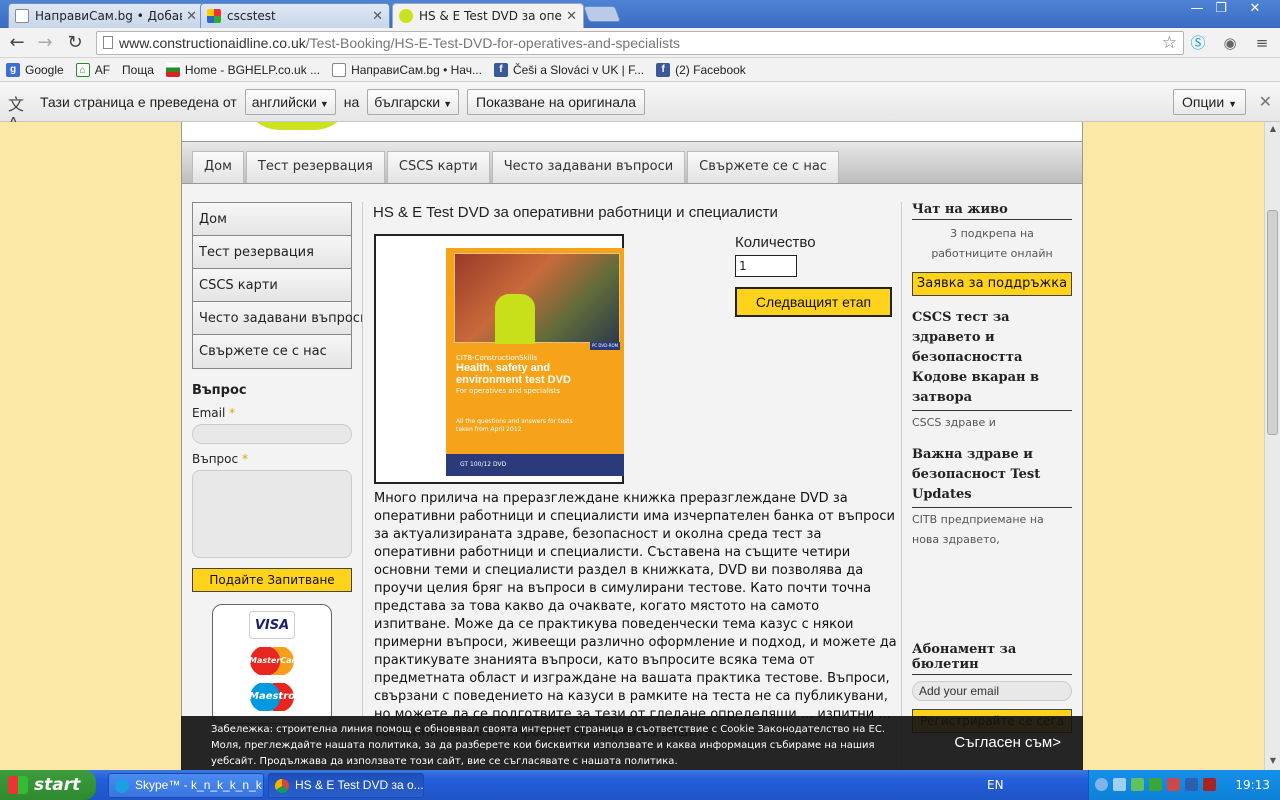 The image size is (1280, 800). Describe the element at coordinates (1203, 102) in the screenshot. I see `options-label: Опции` at that location.